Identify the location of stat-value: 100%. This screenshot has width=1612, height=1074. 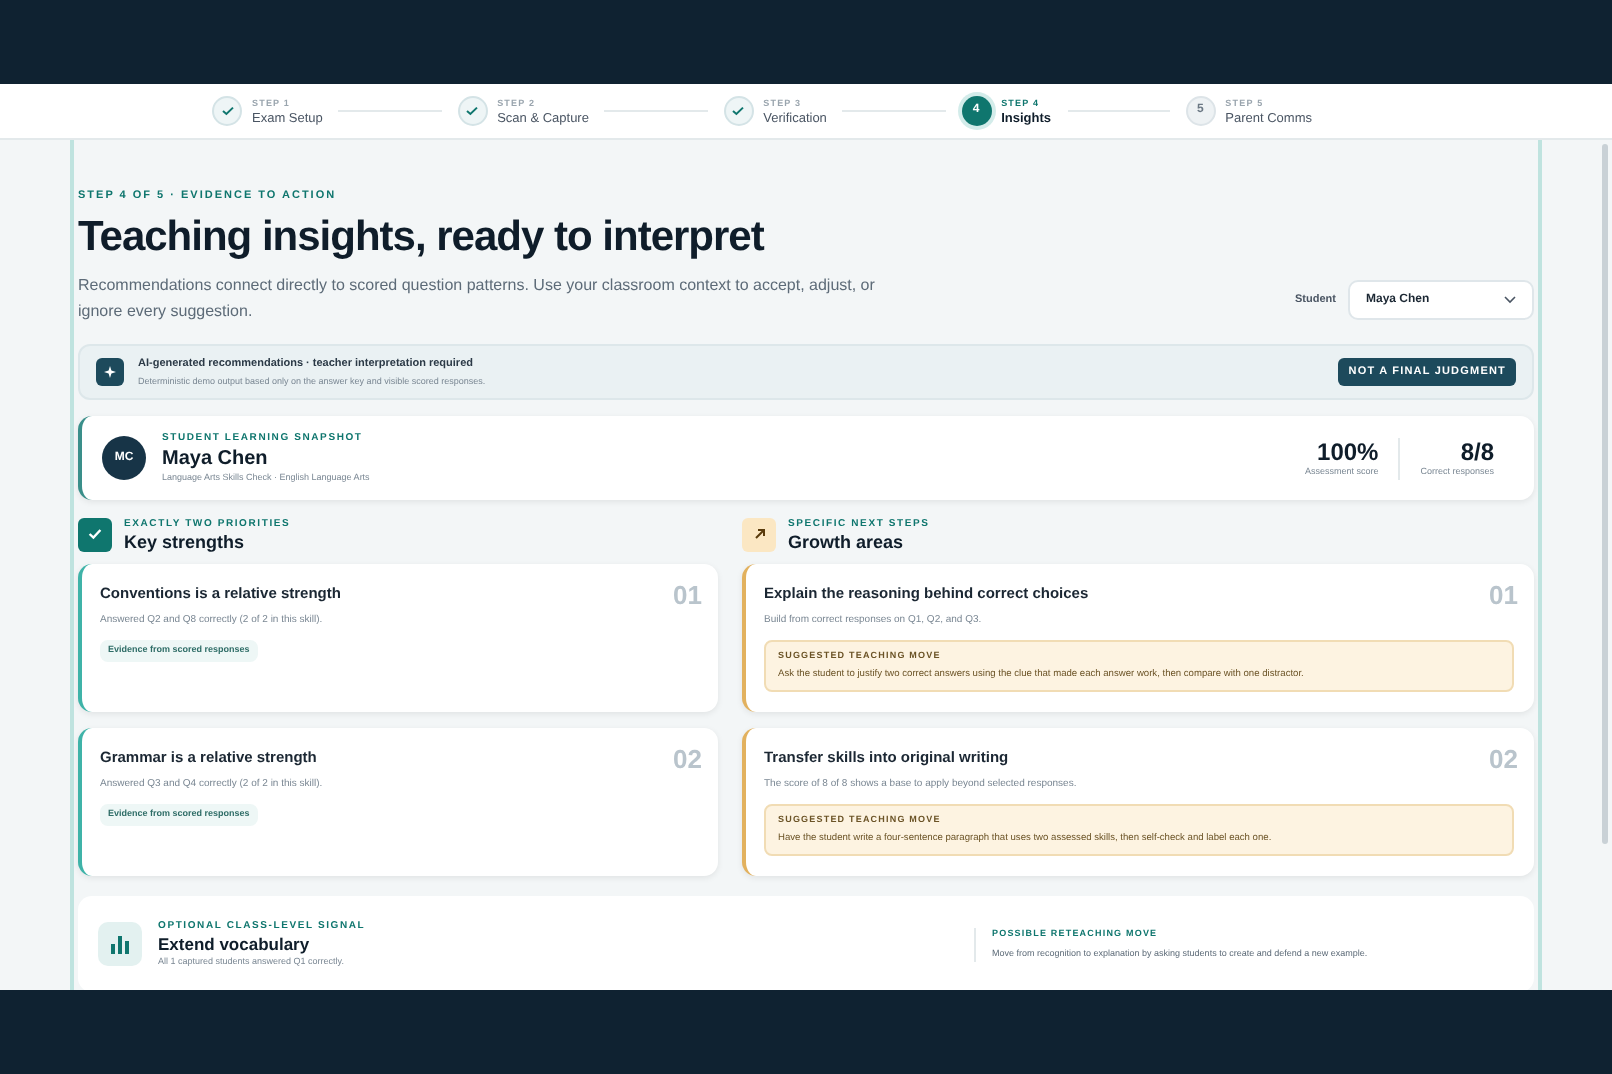
(1348, 451).